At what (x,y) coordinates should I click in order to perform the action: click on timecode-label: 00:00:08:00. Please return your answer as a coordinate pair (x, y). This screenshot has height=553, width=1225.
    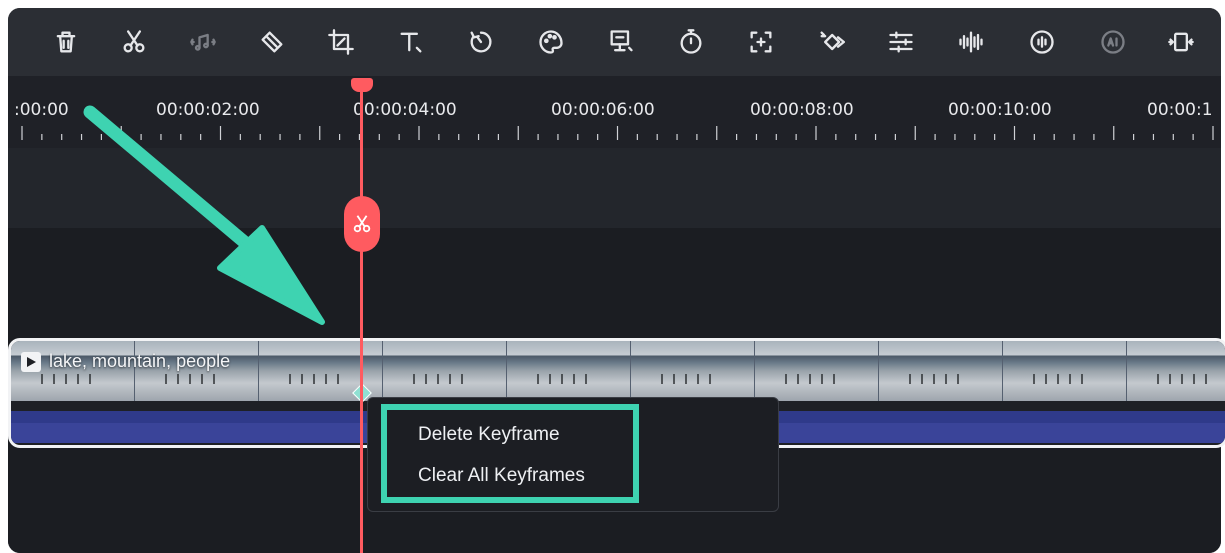
    Looking at the image, I should click on (802, 110).